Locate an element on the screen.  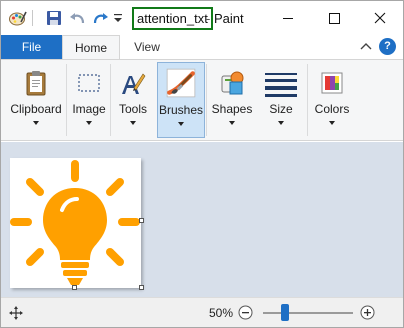
zoom-slider-track is located at coordinates (308, 313).